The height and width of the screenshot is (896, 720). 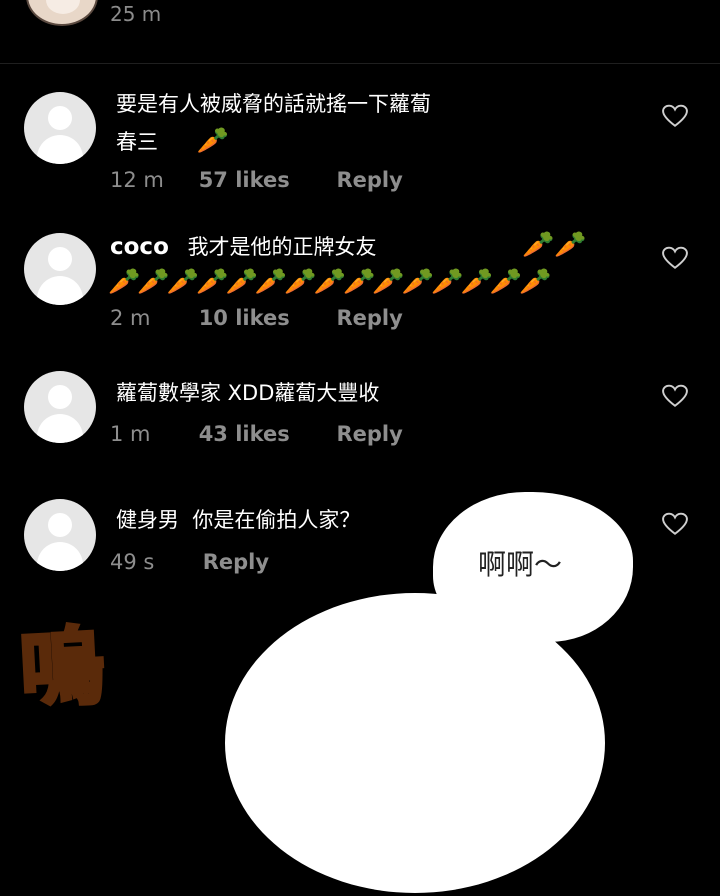 What do you see at coordinates (360, 63) in the screenshot?
I see `divider` at bounding box center [360, 63].